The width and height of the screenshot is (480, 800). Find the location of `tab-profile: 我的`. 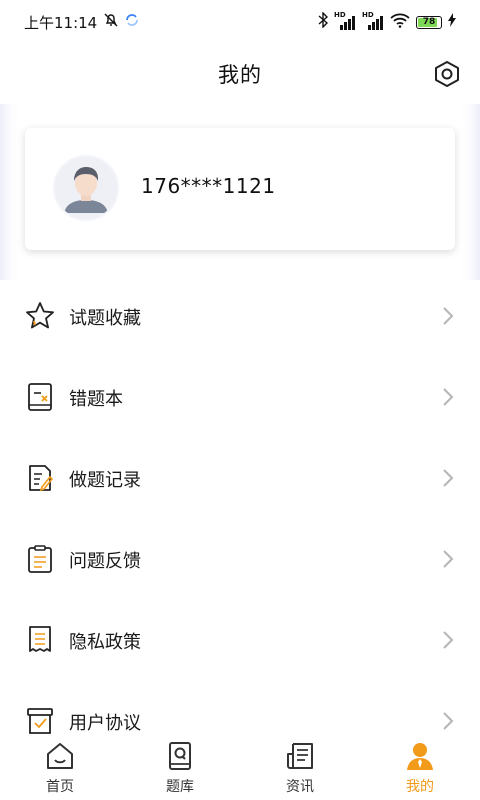

tab-profile: 我的 is located at coordinates (420, 767).